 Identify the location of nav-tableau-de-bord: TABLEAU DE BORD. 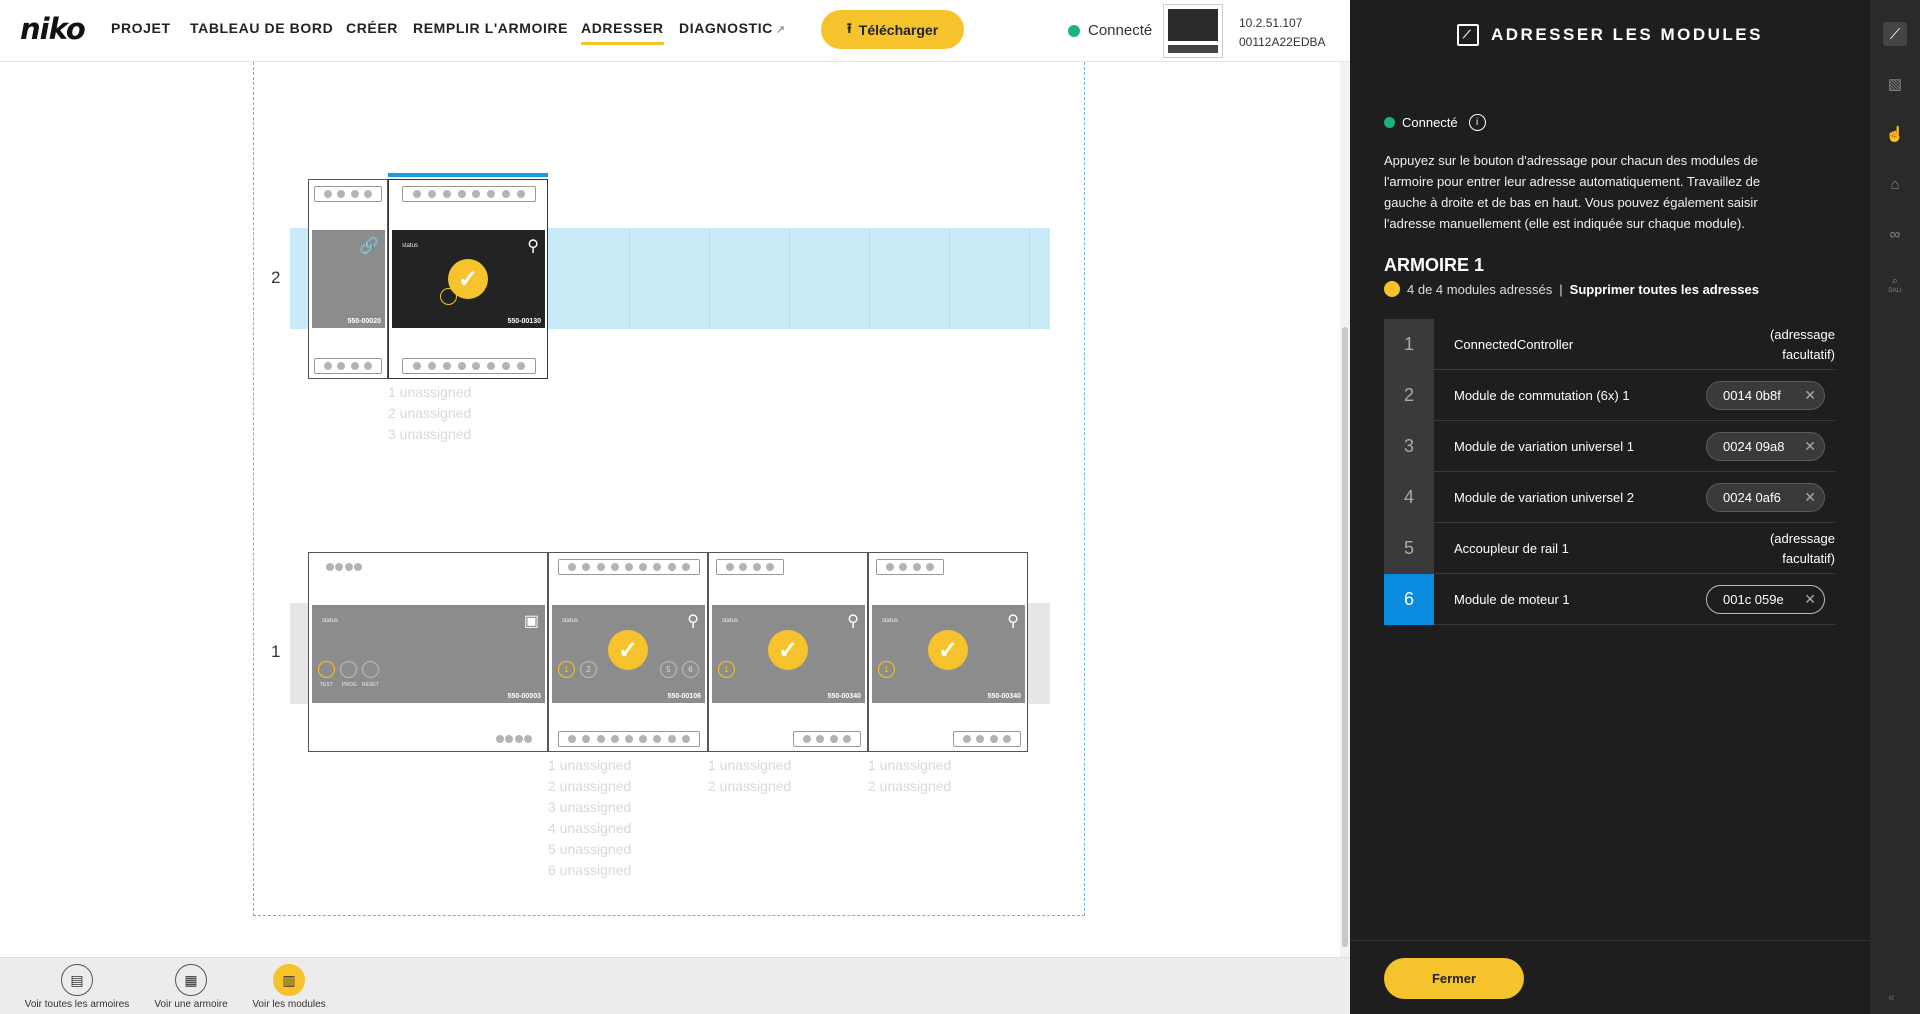
(261, 28).